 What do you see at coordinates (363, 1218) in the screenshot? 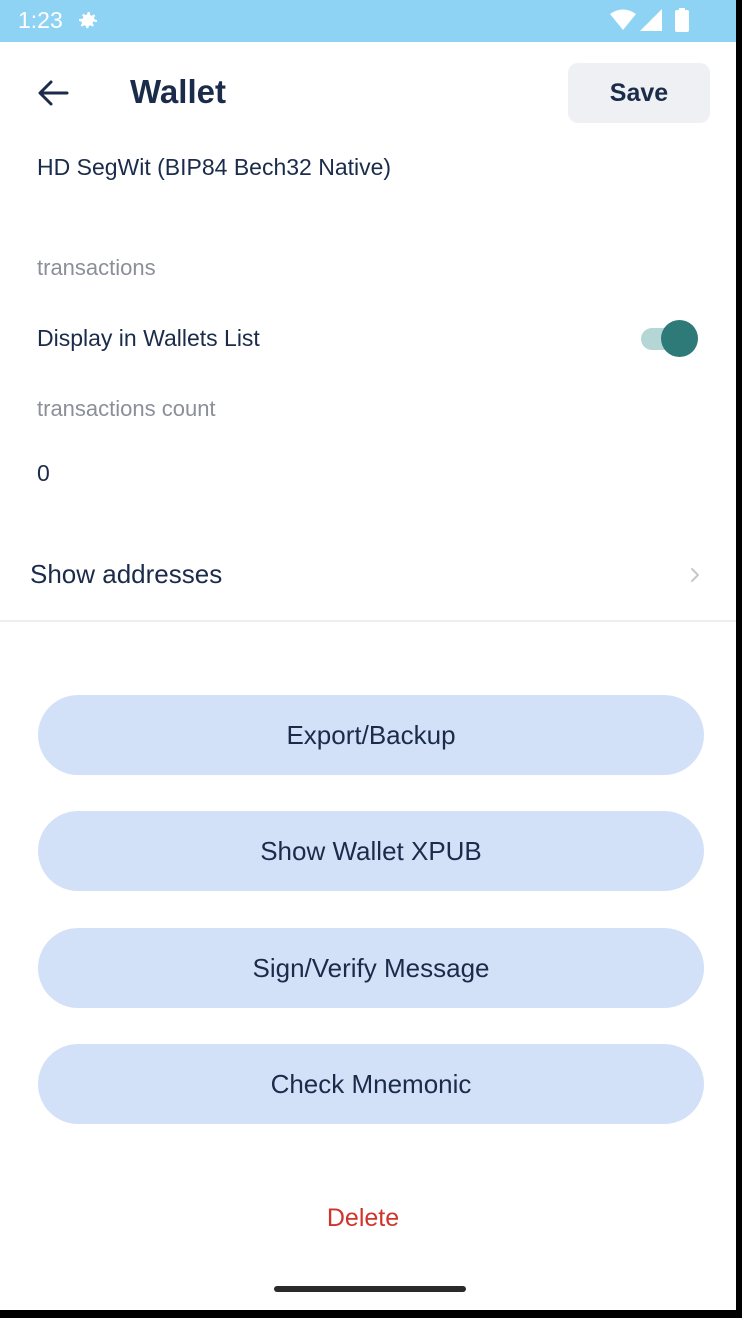
I see `delete-button: Delete` at bounding box center [363, 1218].